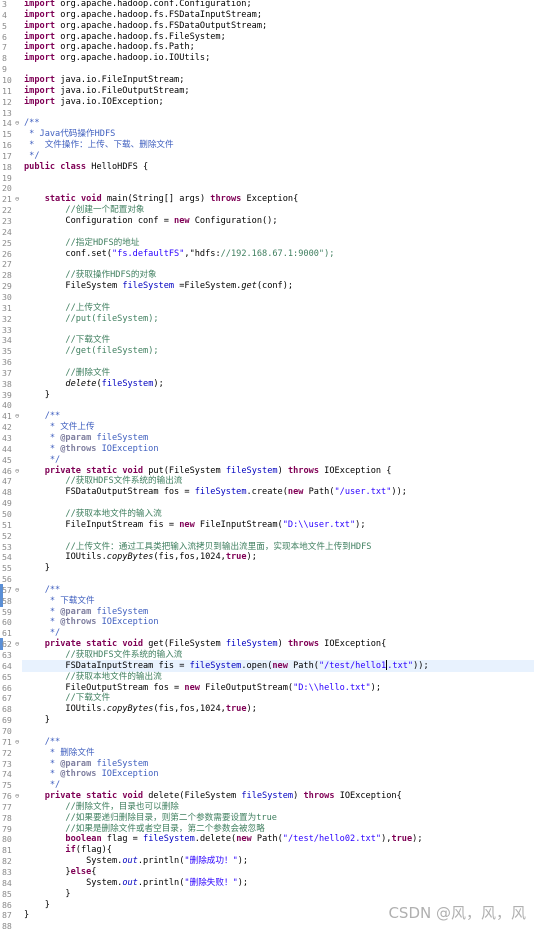  Describe the element at coordinates (98, 145) in the screenshot. I see `code-line: * 文件操作：上传、下载、删除文件` at that location.